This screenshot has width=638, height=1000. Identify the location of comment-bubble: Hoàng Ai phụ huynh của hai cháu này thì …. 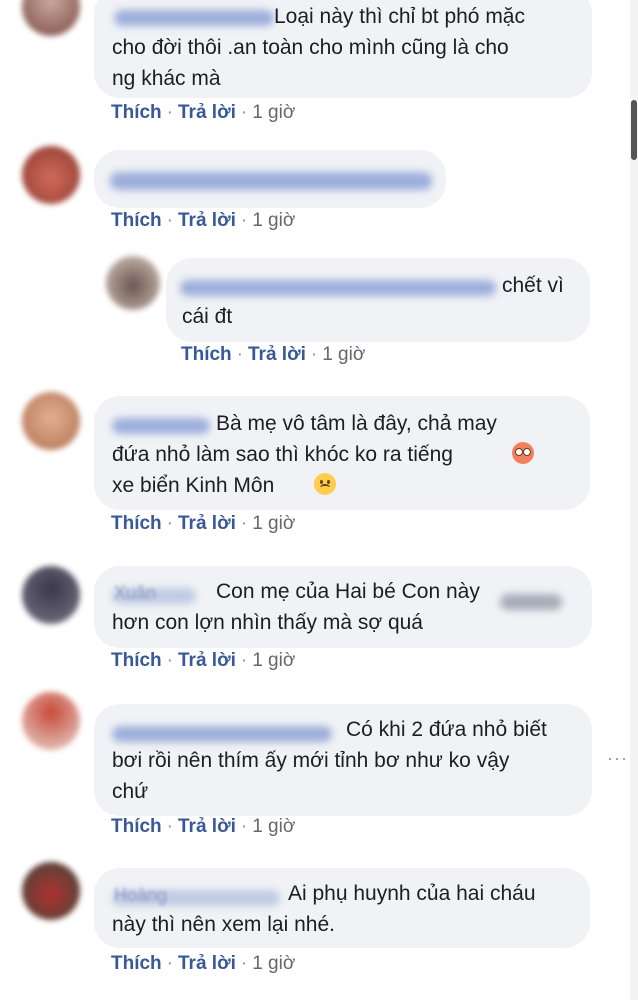
(342, 908).